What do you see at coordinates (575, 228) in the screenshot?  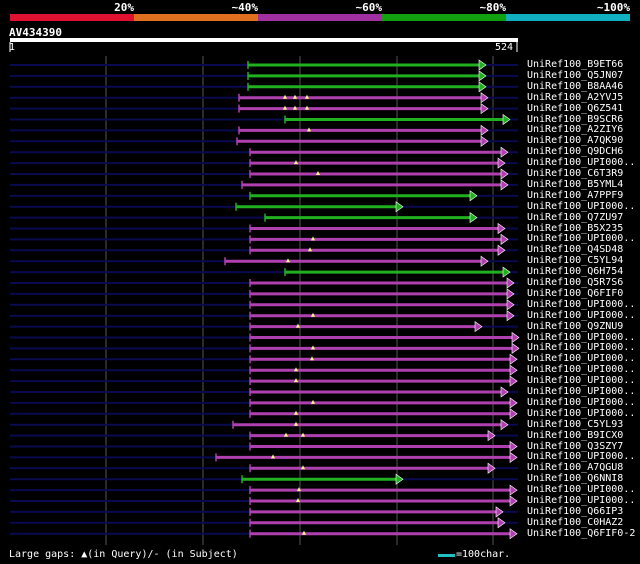 I see `hit-label: UniRef100_B5X235` at bounding box center [575, 228].